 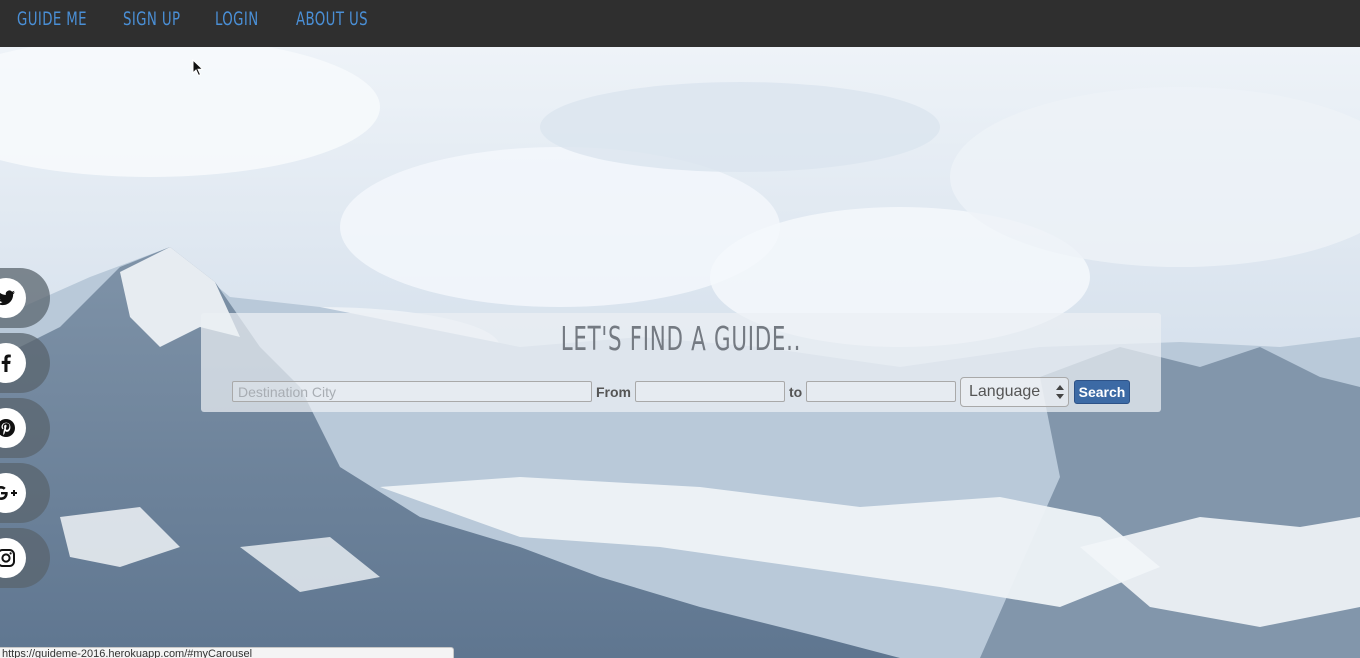 I want to click on search-button: Search, so click(x=1102, y=392).